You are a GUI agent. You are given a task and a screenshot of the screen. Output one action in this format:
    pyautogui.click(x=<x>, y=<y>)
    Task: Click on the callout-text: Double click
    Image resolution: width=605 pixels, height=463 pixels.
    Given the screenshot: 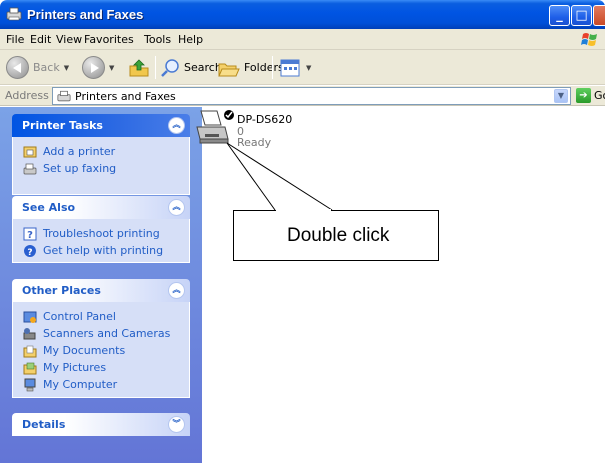 What is the action you would take?
    pyautogui.click(x=338, y=235)
    